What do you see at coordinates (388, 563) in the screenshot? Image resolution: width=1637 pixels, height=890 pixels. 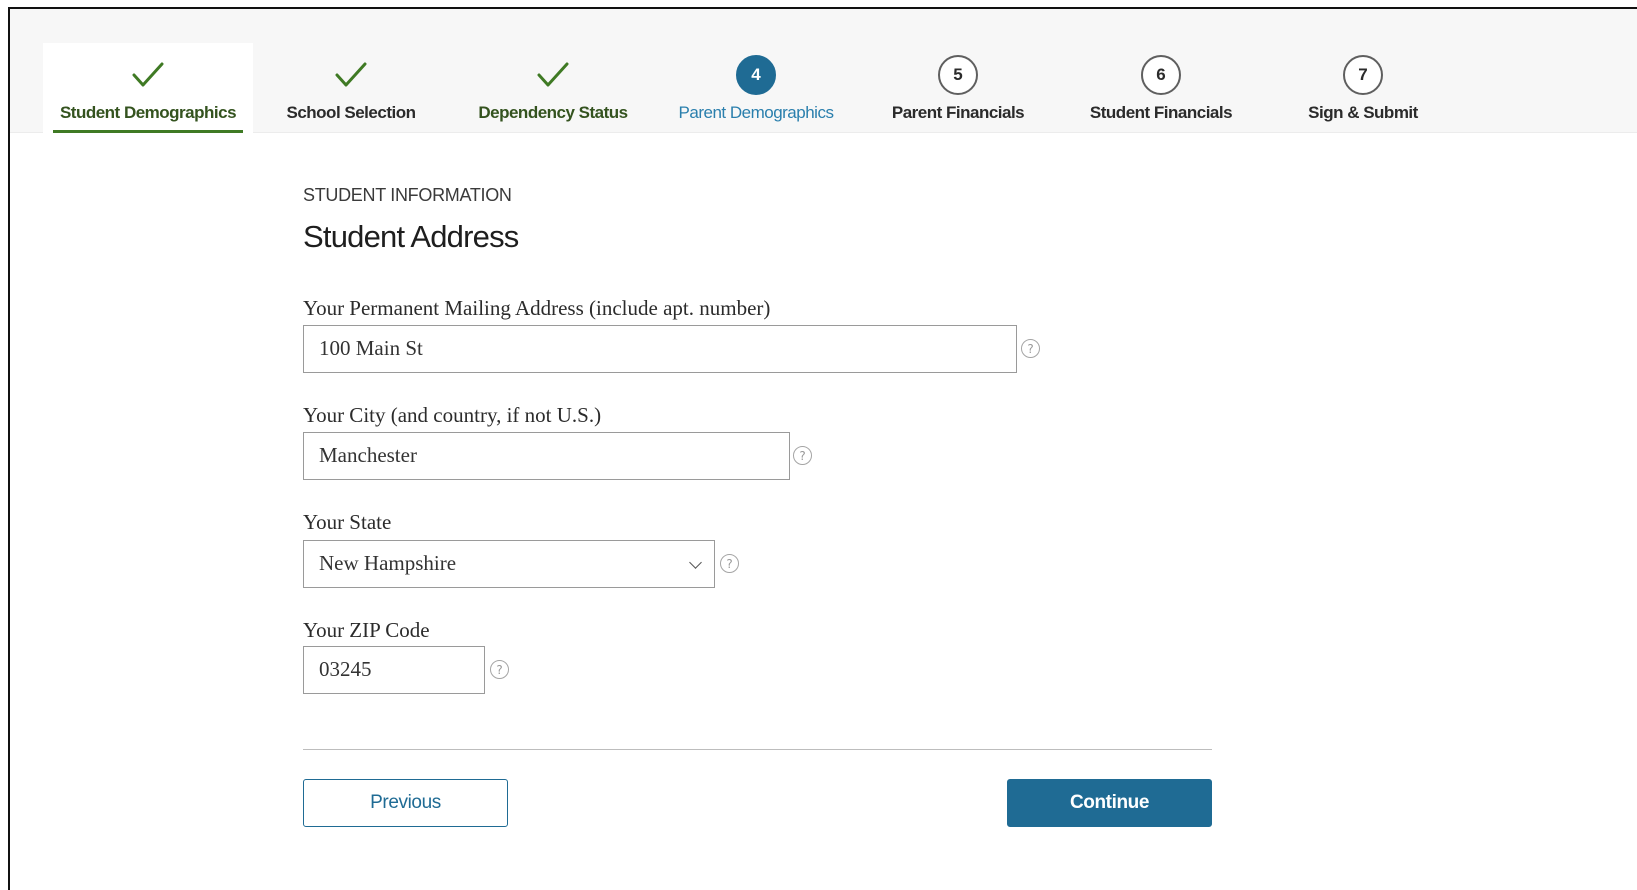 I see `state-selected-value: New Hampshire` at bounding box center [388, 563].